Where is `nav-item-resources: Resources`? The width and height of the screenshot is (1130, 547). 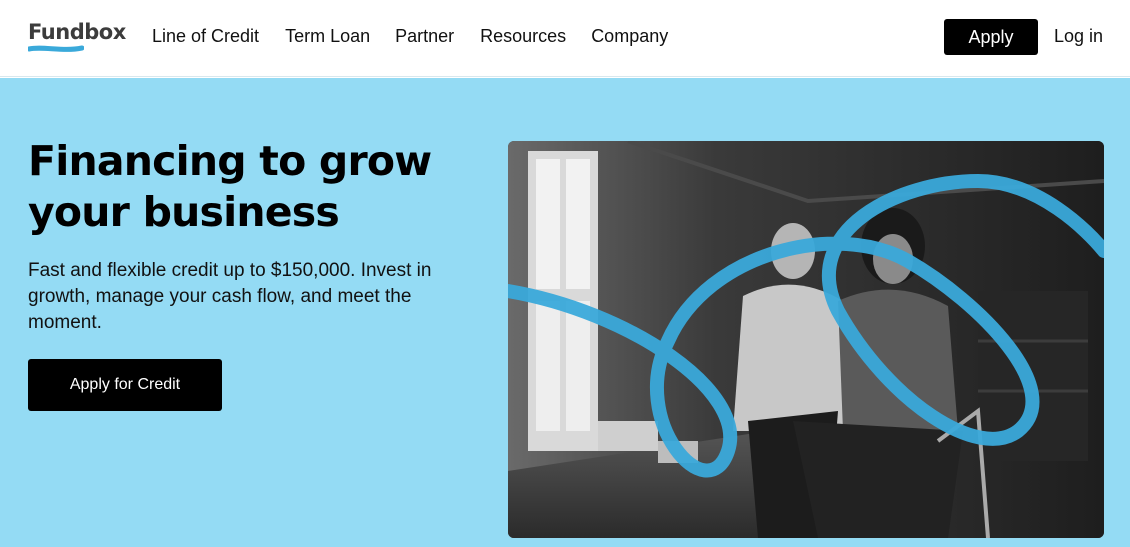
nav-item-resources: Resources is located at coordinates (523, 36).